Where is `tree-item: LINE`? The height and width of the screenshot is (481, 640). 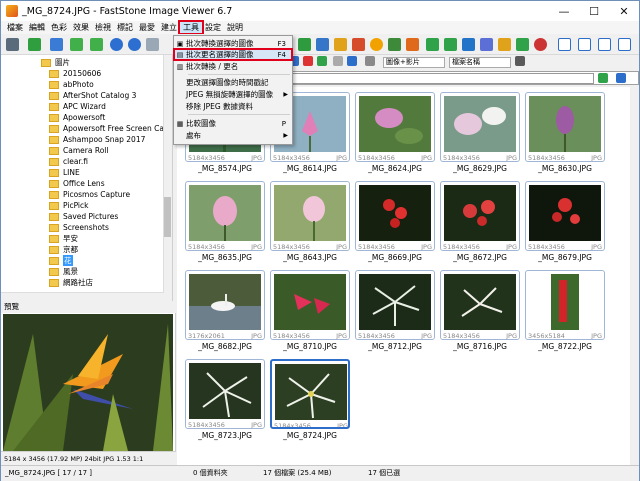
tree-item: LINE is located at coordinates (64, 172).